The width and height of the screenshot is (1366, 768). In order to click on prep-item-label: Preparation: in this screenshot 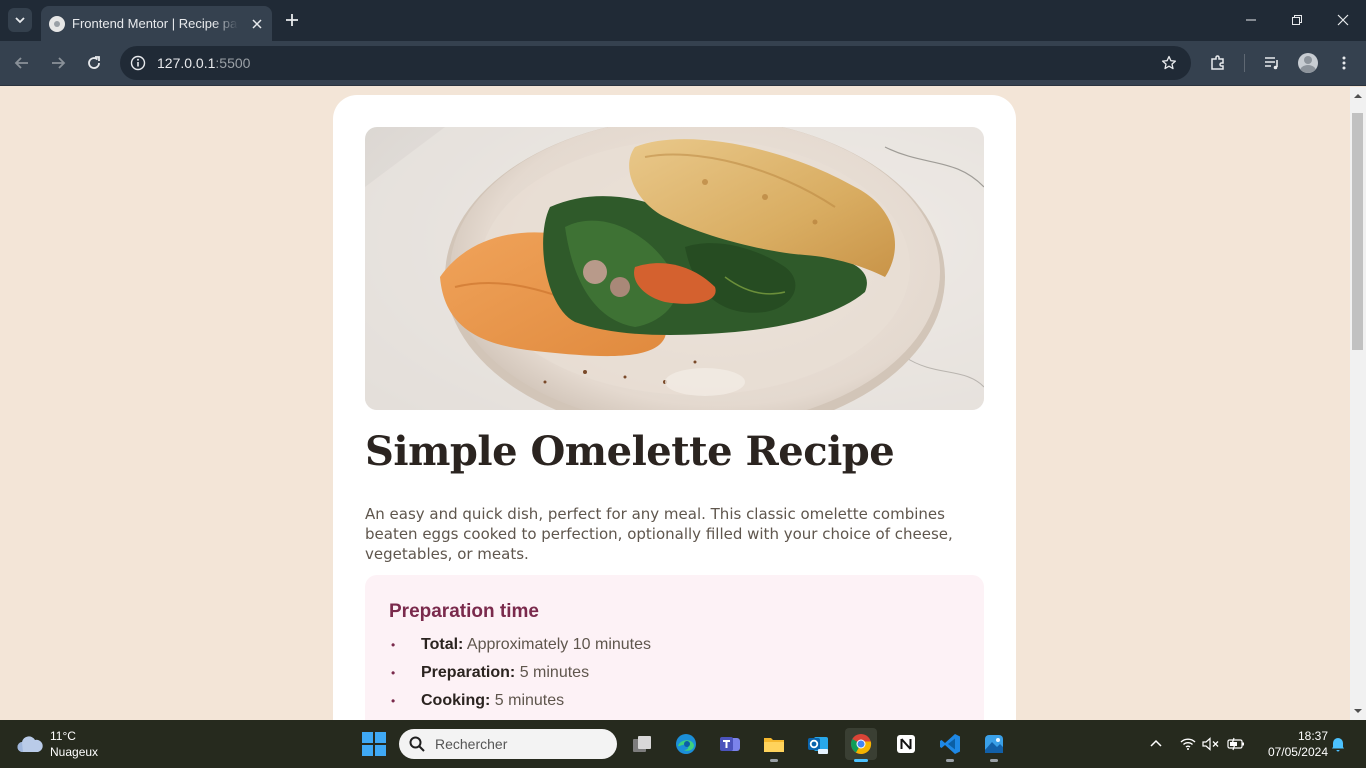, I will do `click(468, 672)`.